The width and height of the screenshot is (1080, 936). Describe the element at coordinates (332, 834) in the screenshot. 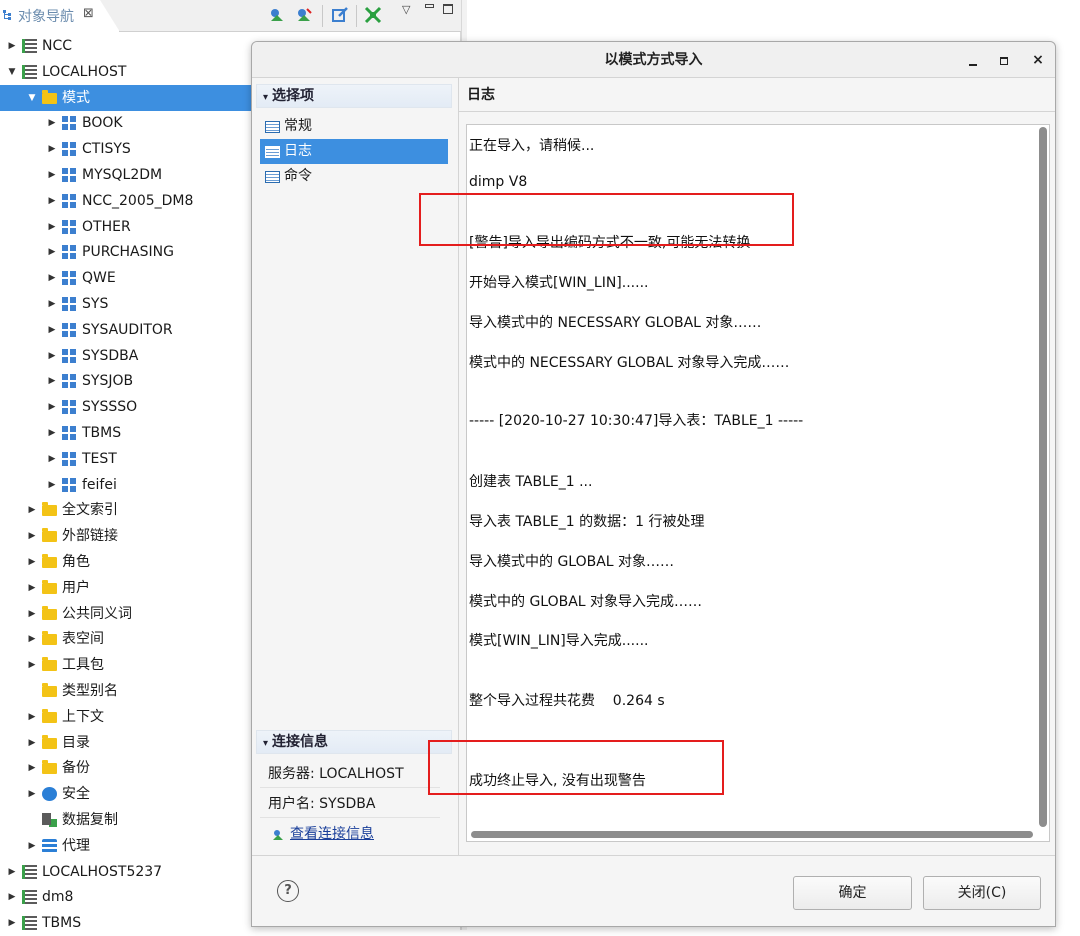

I see `view-connection-link: 查看连接信息` at that location.